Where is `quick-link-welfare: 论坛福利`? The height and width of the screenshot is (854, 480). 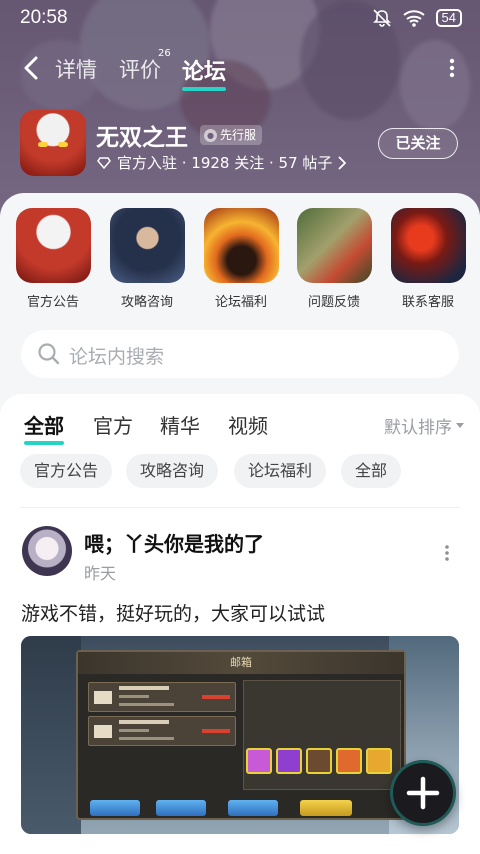
quick-link-welfare: 论坛福利 is located at coordinates (241, 259).